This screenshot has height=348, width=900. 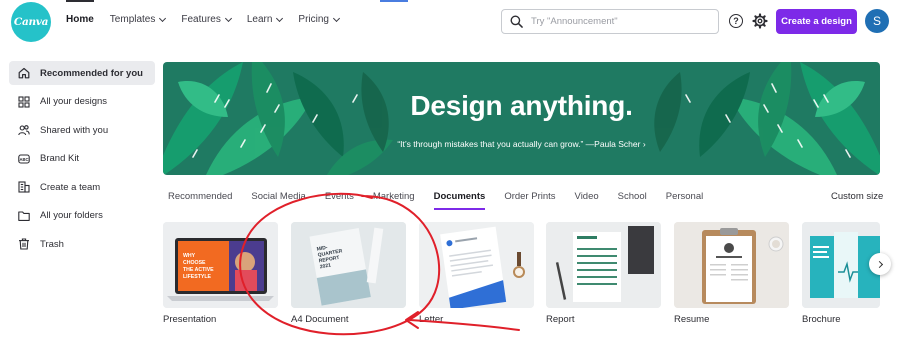 I want to click on create-design-button: Create a design, so click(x=816, y=21).